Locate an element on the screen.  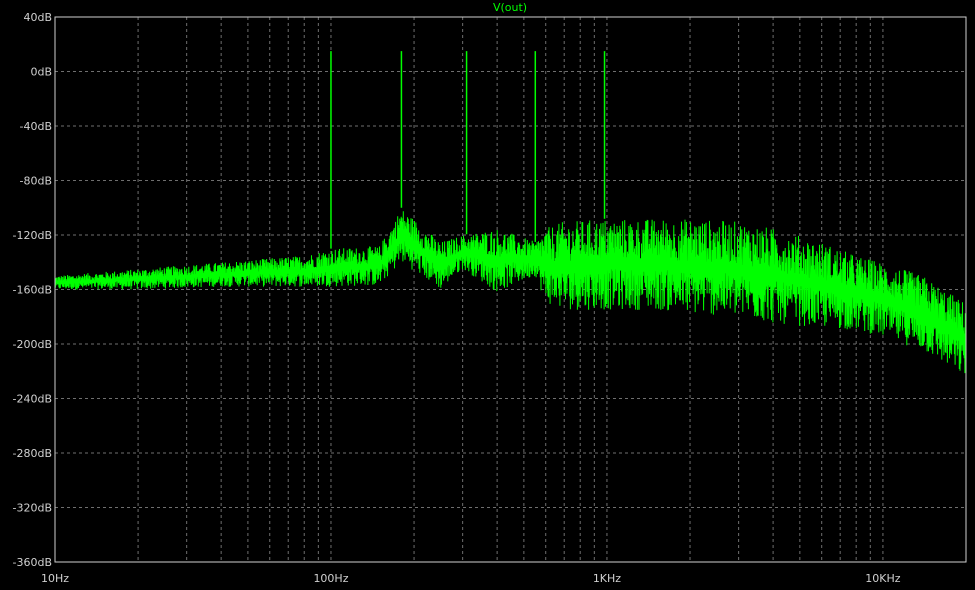
y-tick-label: -240dB is located at coordinates (33, 399).